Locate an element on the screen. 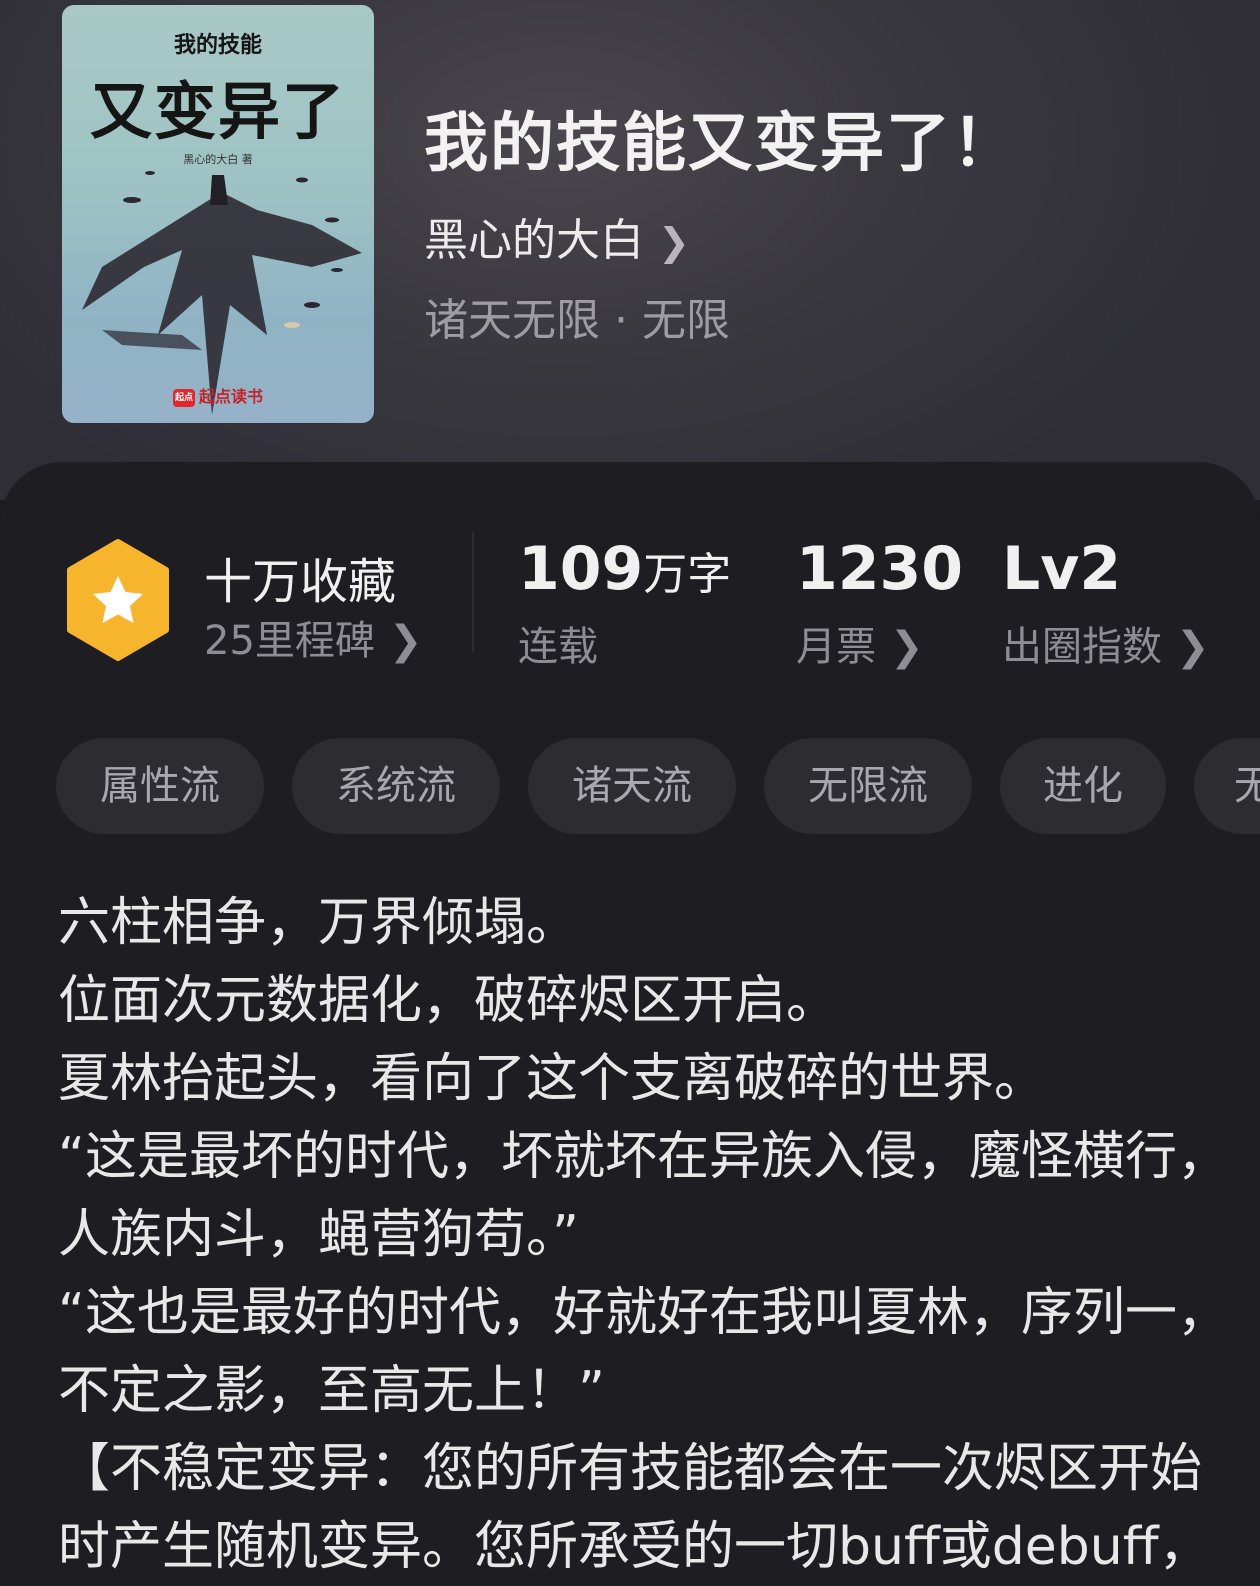 This screenshot has width=1260, height=1586. milestone-text: 25里程碑 is located at coordinates (289, 641).